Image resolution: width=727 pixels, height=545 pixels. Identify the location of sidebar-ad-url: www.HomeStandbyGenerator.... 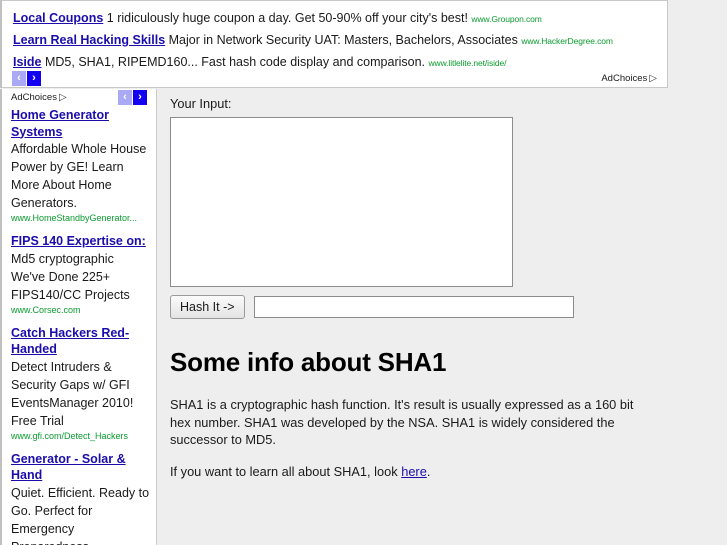
(80, 218).